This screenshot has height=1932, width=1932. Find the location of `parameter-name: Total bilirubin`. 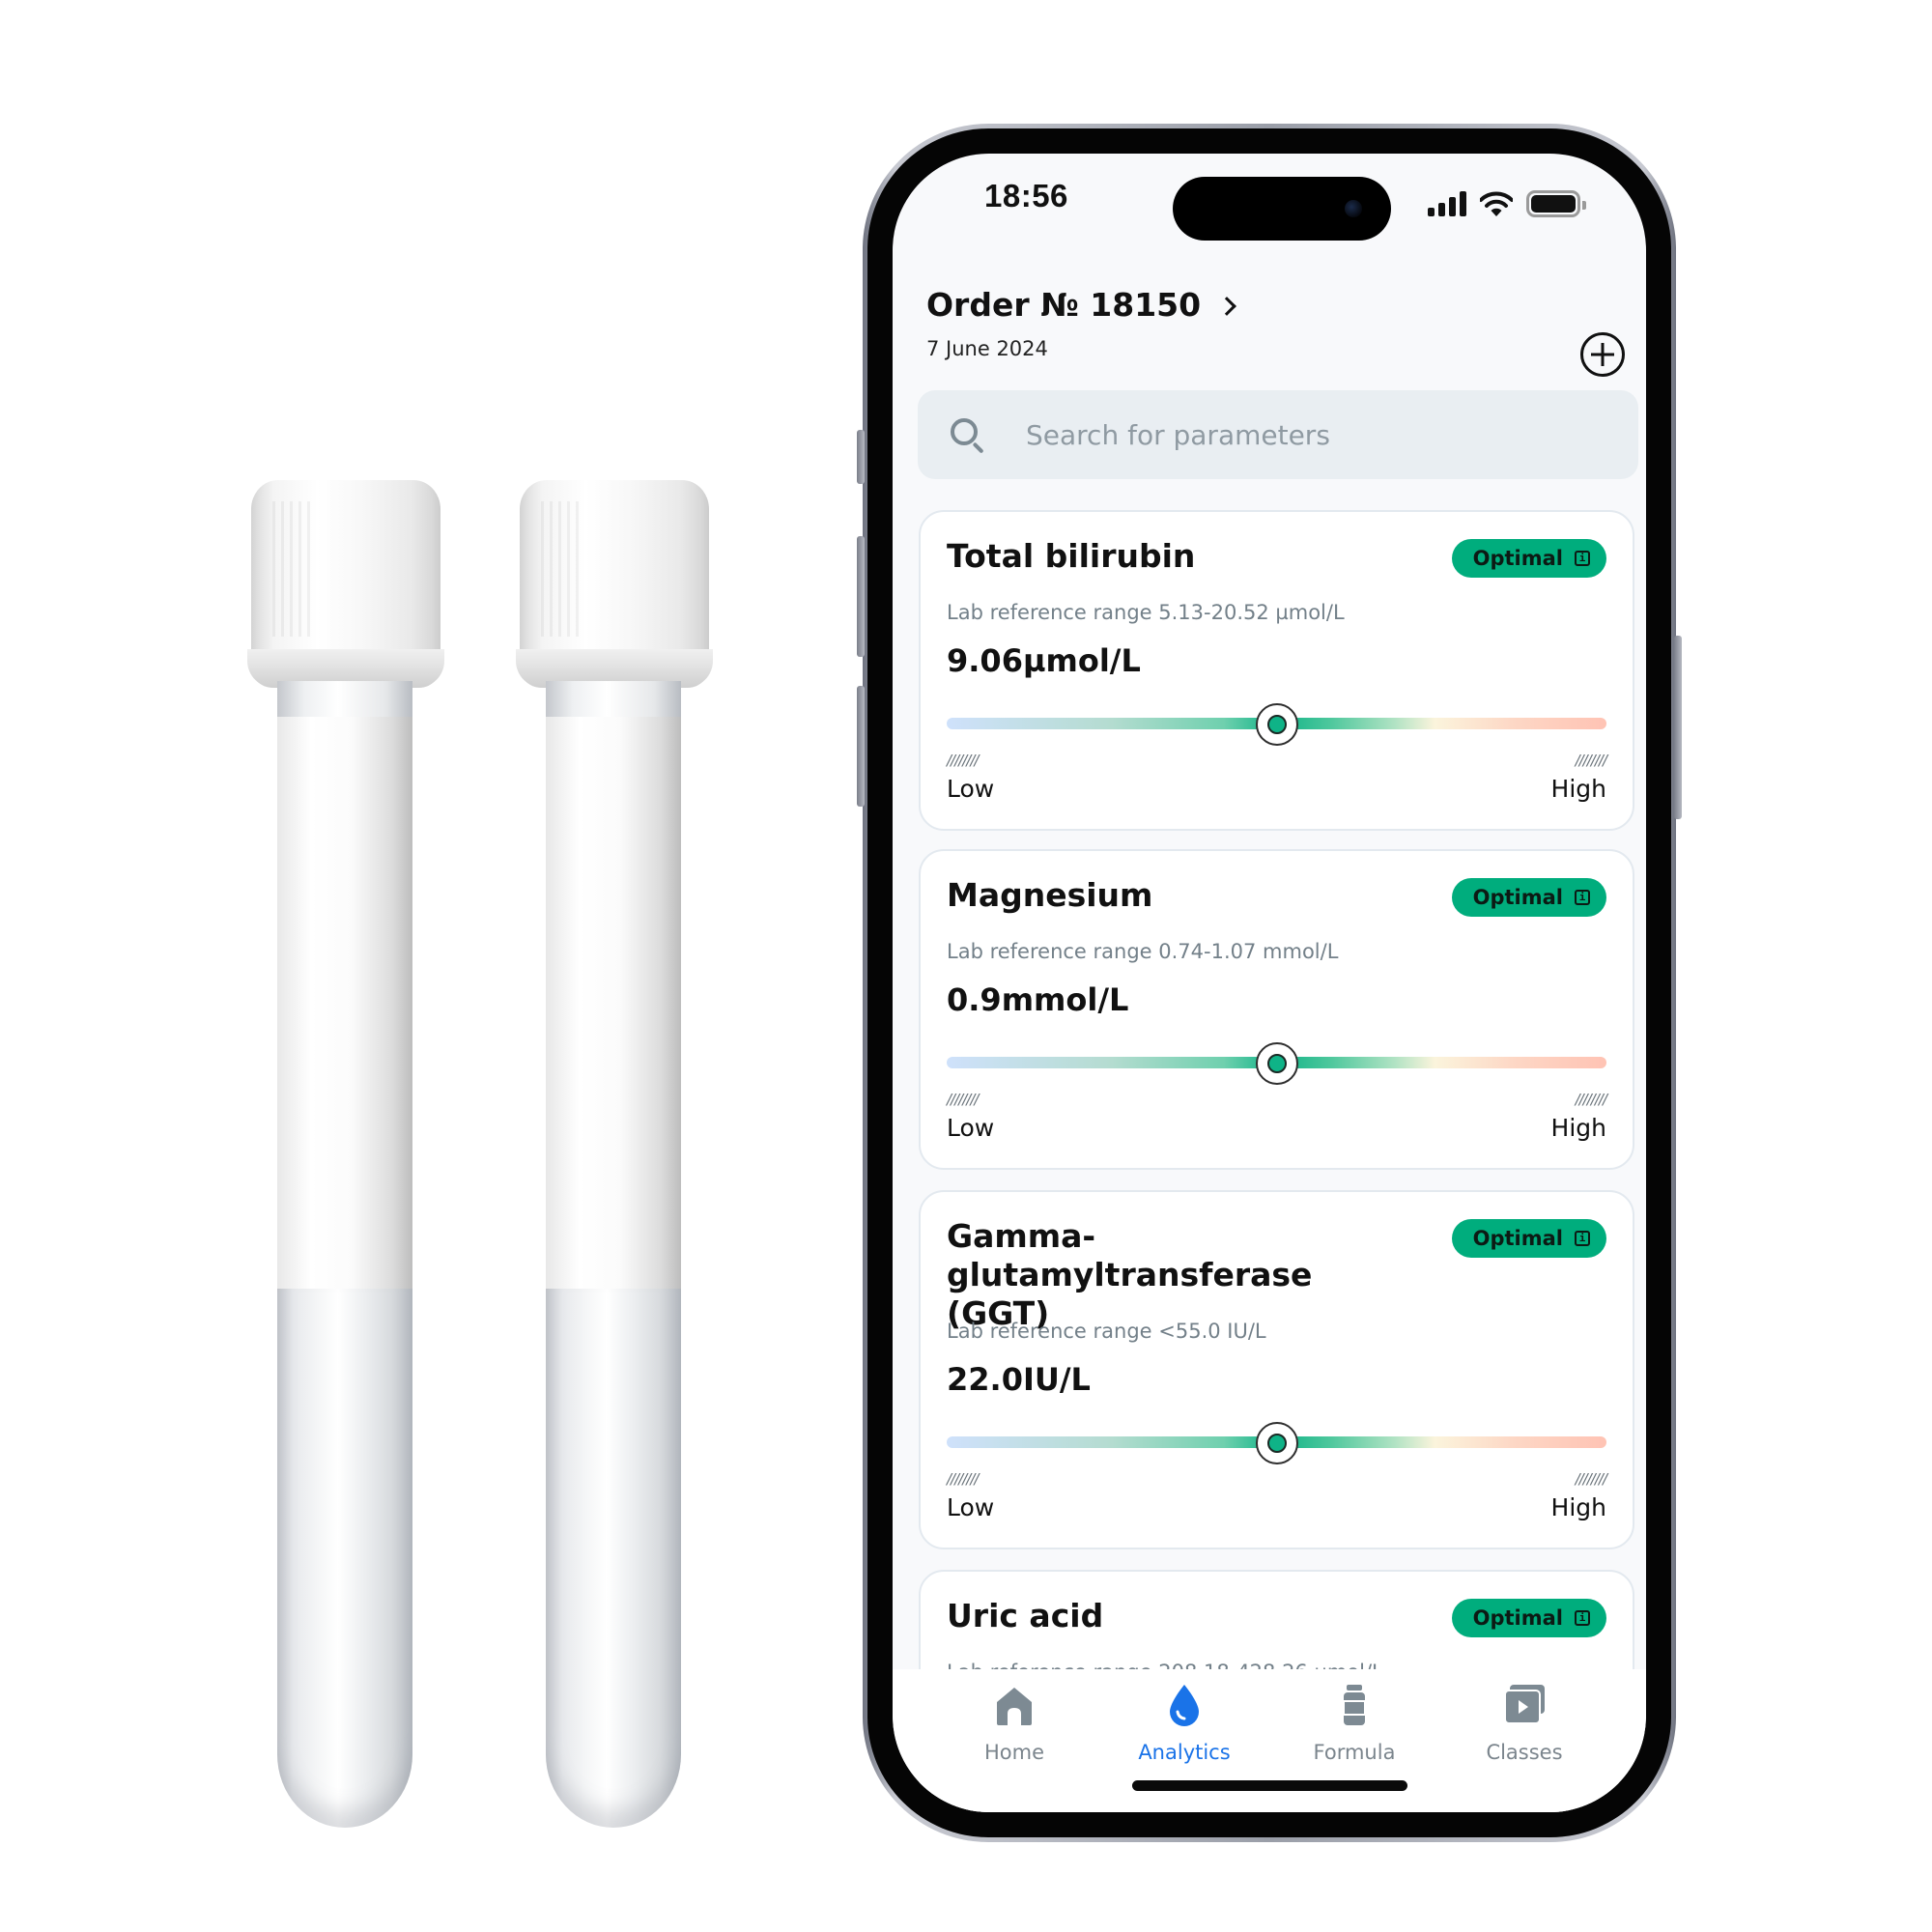

parameter-name: Total bilirubin is located at coordinates (1071, 556).